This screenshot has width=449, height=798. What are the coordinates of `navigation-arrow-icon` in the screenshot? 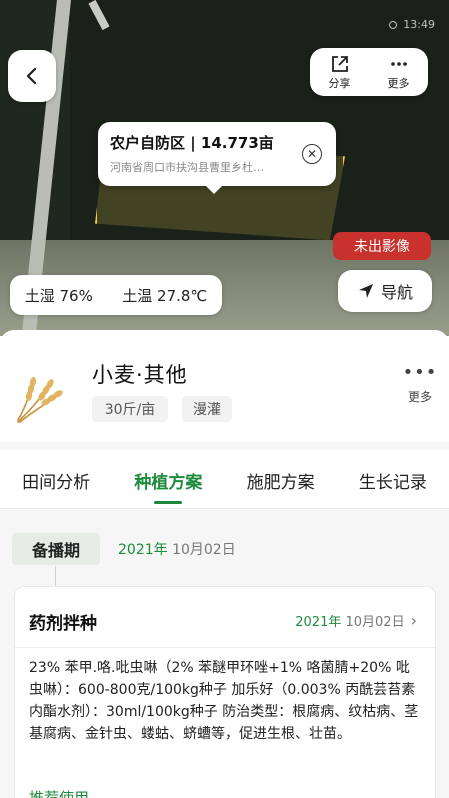 It's located at (365, 291).